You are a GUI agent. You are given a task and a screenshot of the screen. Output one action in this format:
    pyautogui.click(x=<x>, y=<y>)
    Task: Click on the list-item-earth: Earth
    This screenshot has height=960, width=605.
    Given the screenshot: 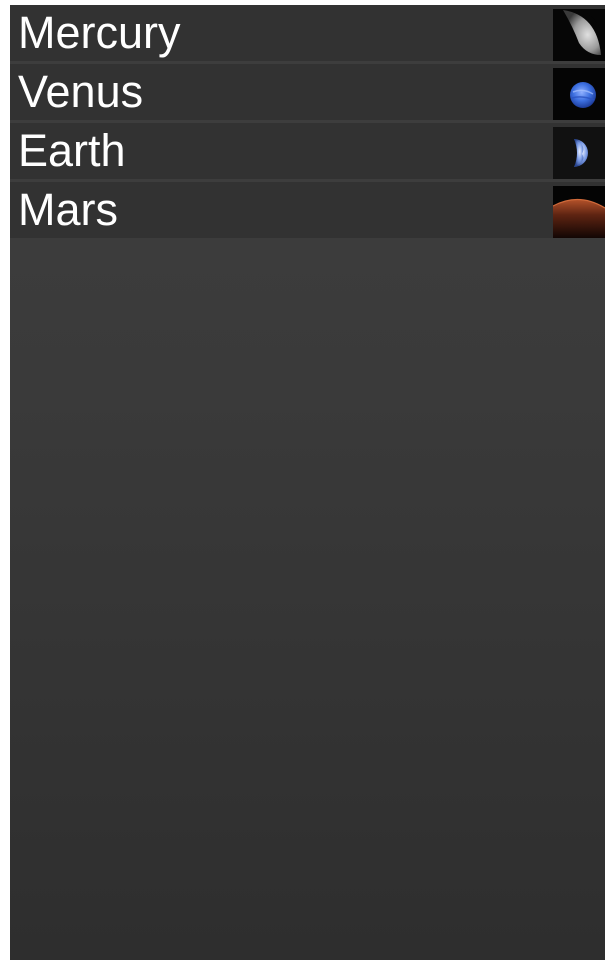 What is the action you would take?
    pyautogui.click(x=307, y=152)
    